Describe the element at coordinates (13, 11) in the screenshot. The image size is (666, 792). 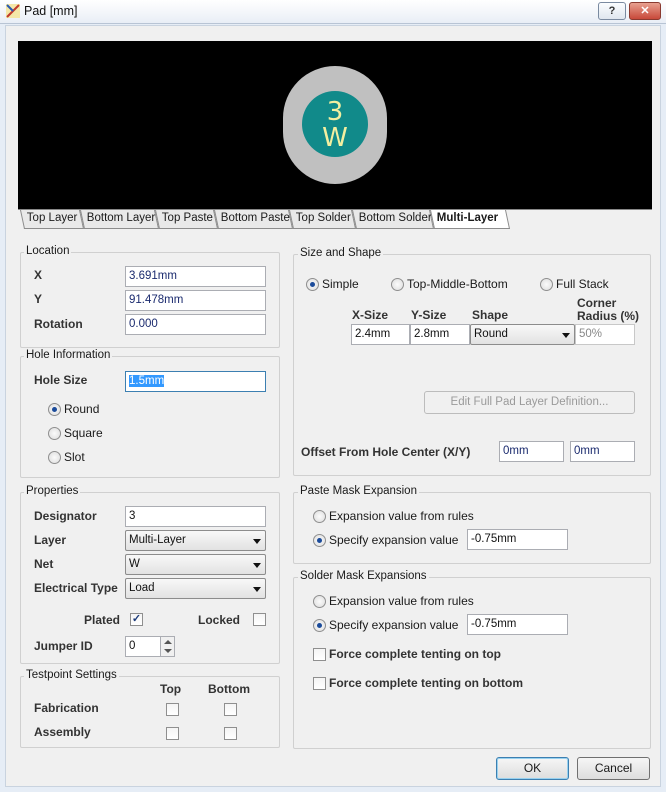
I see `pad-app-icon` at that location.